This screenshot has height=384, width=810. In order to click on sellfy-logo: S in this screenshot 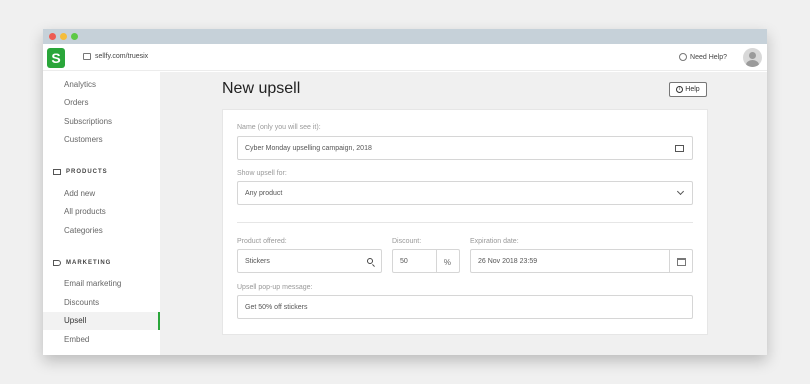, I will do `click(56, 58)`.